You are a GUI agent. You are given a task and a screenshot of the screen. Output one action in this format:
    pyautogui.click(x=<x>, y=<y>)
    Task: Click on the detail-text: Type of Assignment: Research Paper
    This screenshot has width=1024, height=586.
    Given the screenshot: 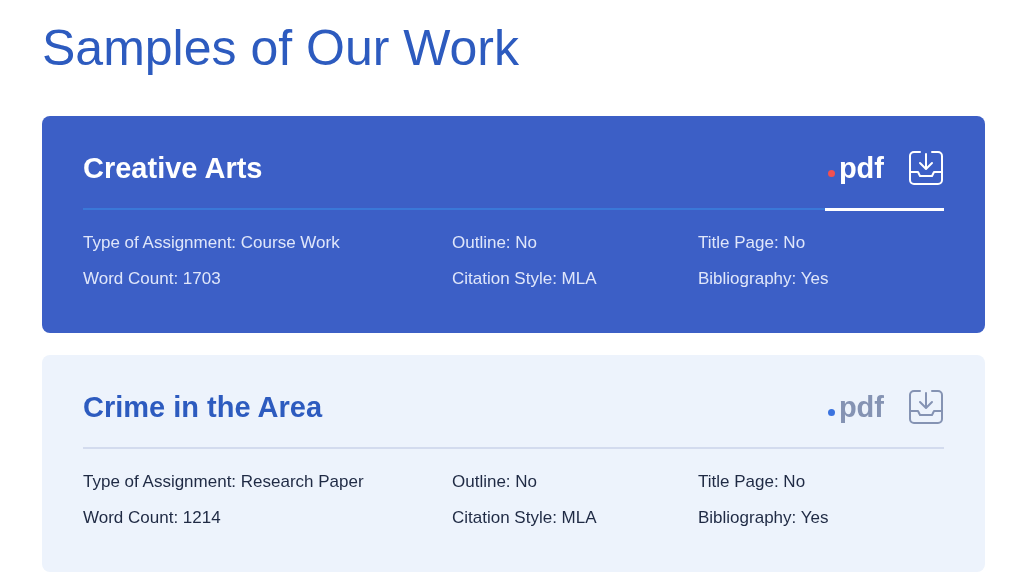 What is the action you would take?
    pyautogui.click(x=224, y=482)
    